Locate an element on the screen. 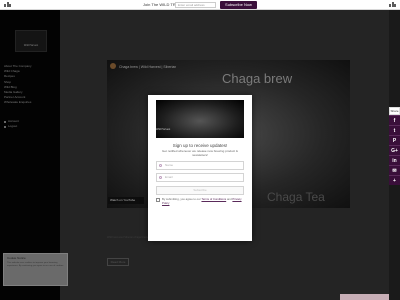 This screenshot has height=300, width=400. modal-brand-logo: Wild Harvest is located at coordinates (163, 129).